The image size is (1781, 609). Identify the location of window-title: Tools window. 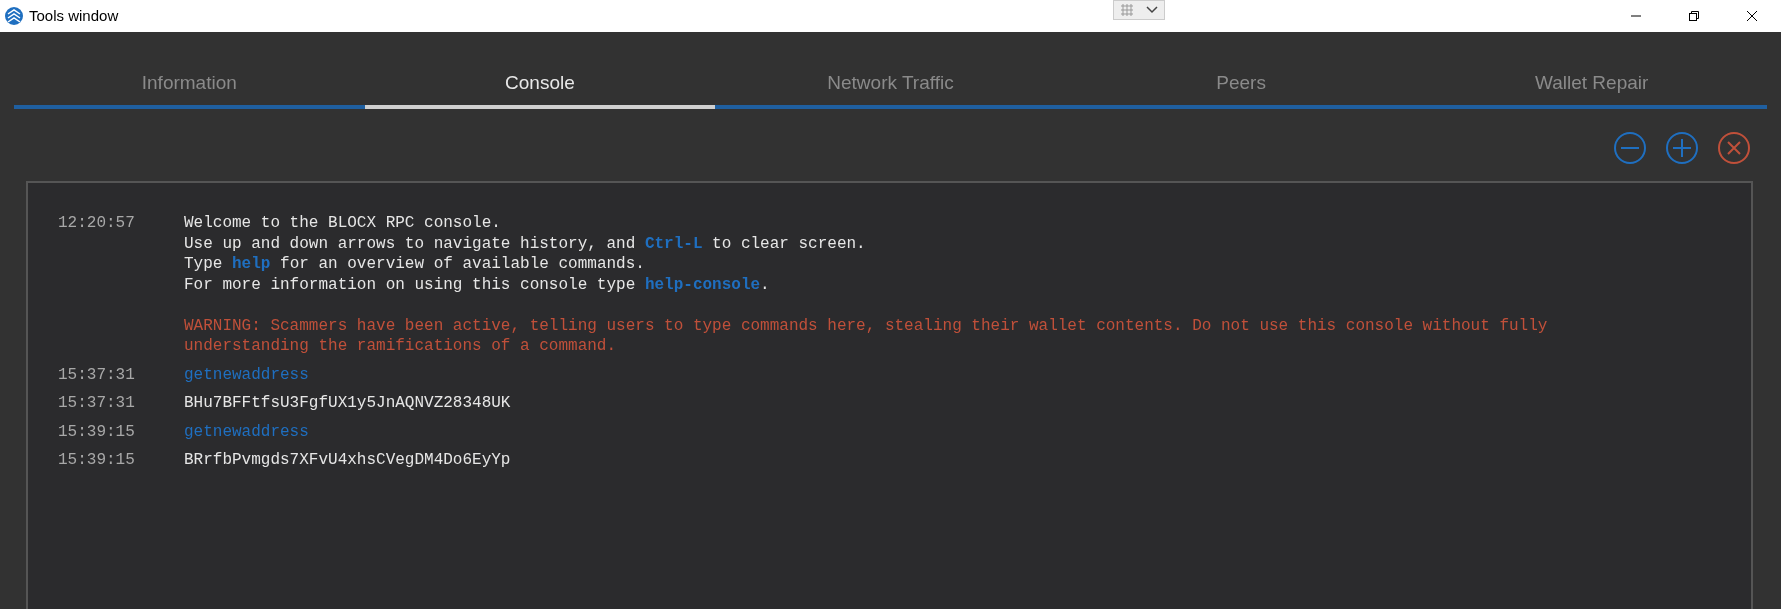
(74, 15).